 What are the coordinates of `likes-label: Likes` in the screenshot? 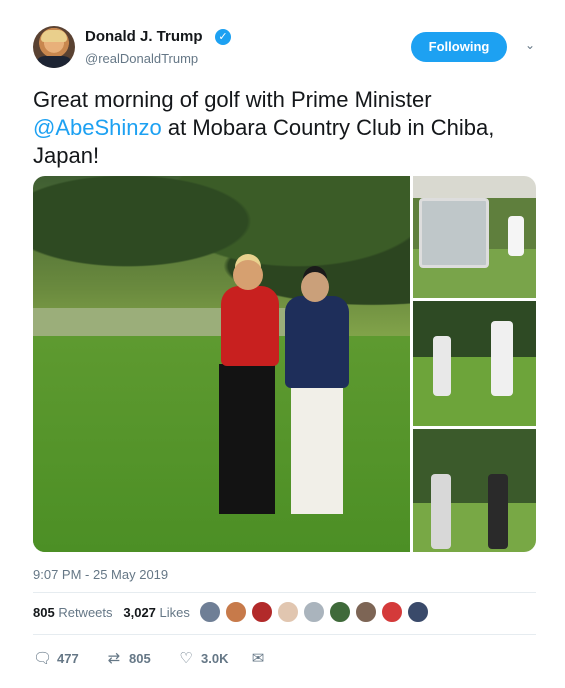 It's located at (175, 612).